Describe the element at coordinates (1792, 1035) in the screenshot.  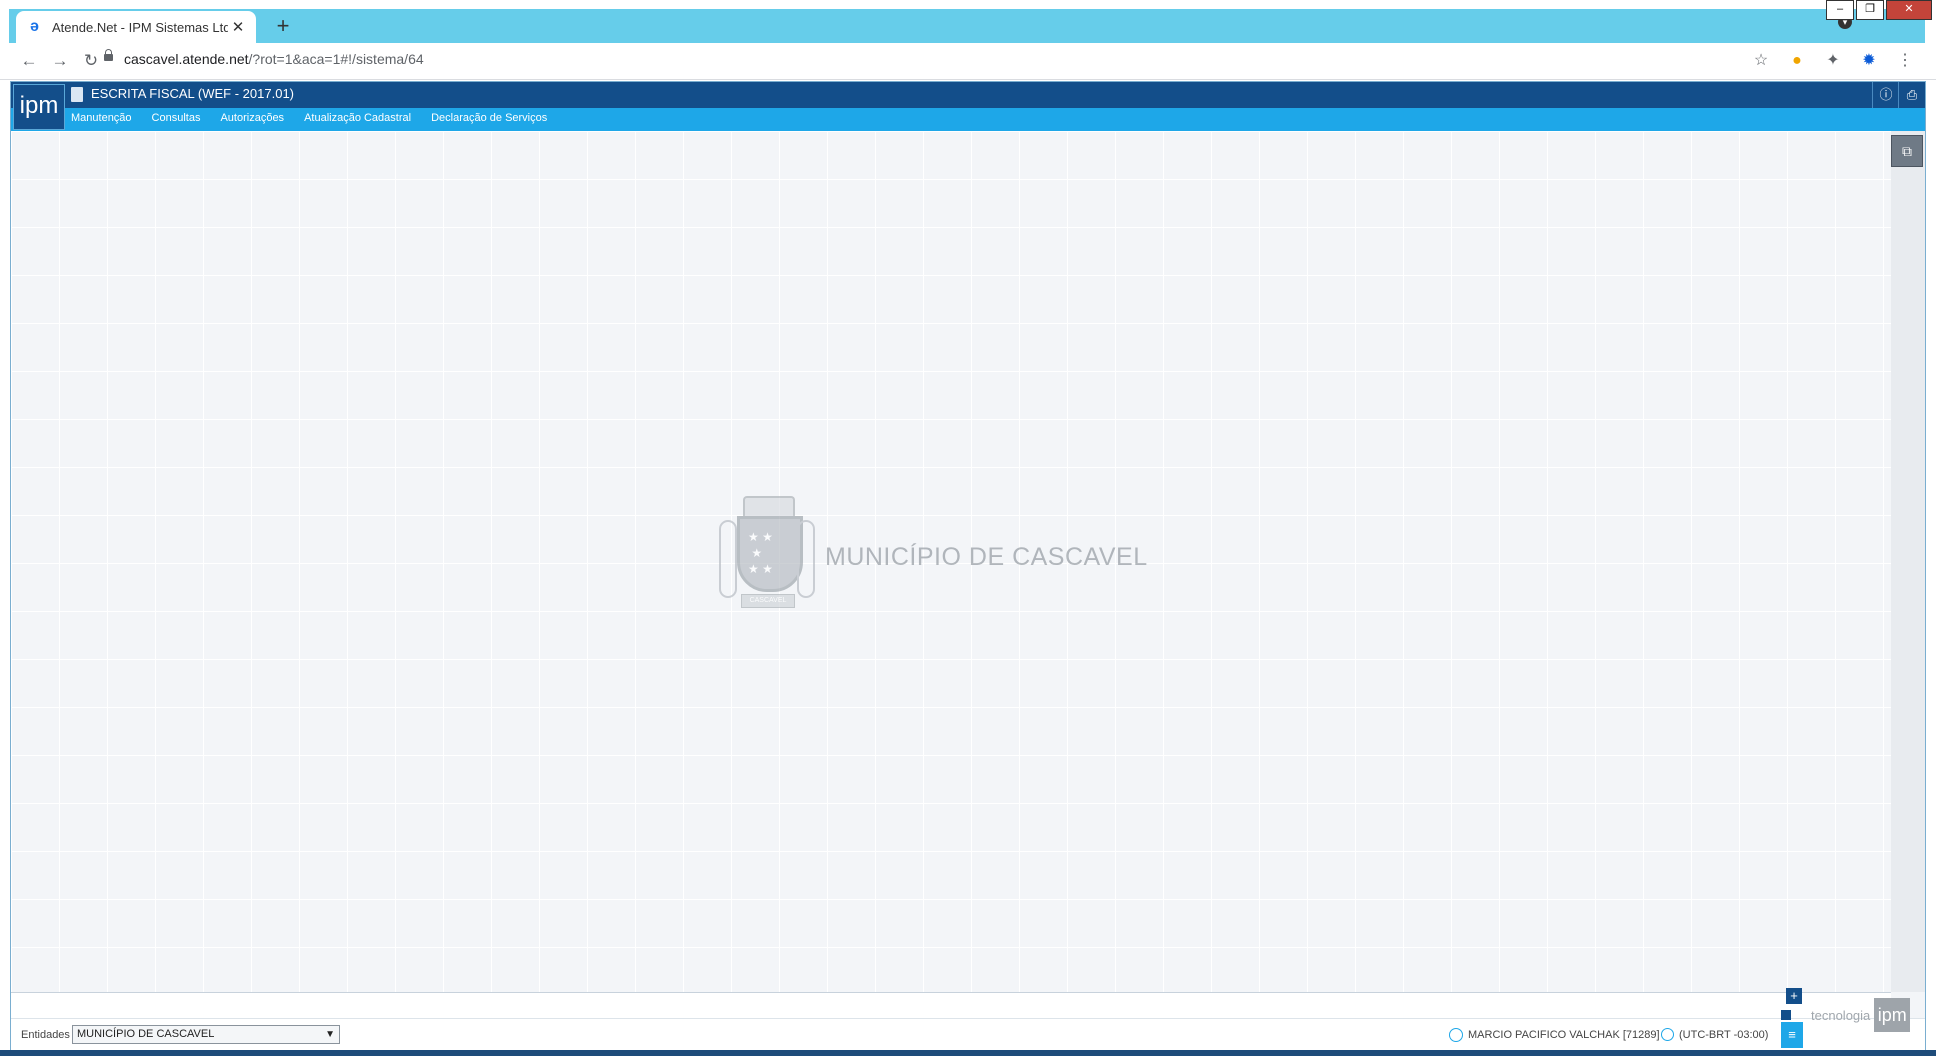
I see `list-menu-button: ≡` at that location.